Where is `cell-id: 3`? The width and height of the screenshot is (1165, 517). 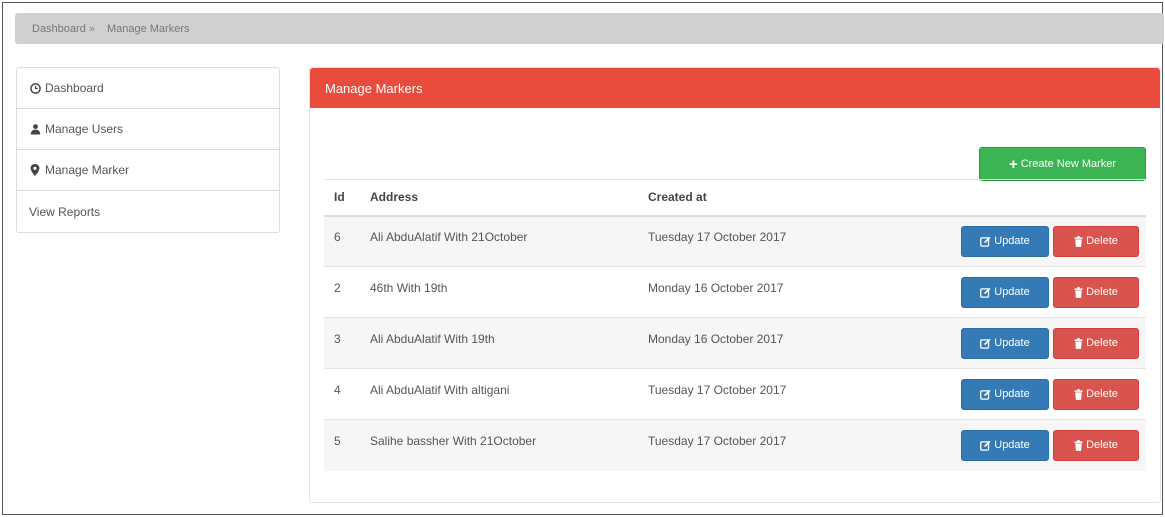
cell-id: 3 is located at coordinates (342, 343).